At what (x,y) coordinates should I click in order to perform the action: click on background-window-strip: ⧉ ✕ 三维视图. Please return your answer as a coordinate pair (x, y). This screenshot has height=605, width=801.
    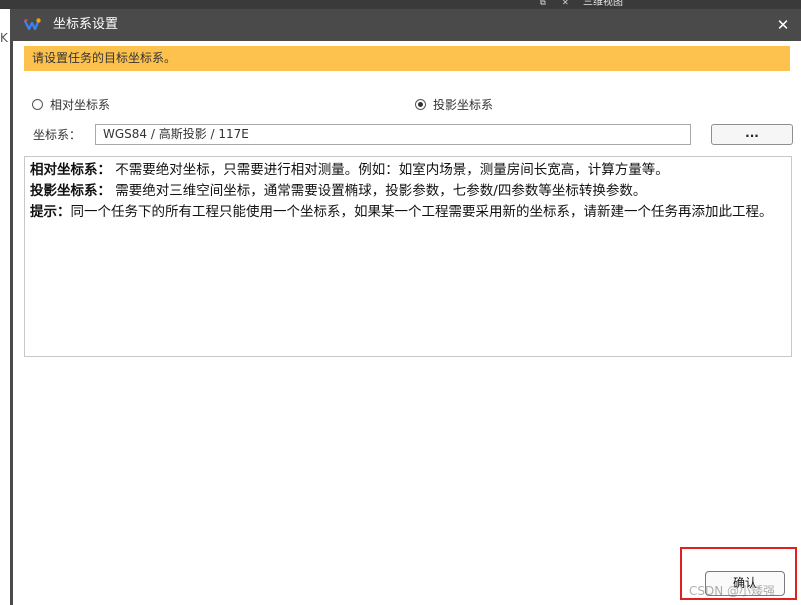
    Looking at the image, I should click on (400, 4).